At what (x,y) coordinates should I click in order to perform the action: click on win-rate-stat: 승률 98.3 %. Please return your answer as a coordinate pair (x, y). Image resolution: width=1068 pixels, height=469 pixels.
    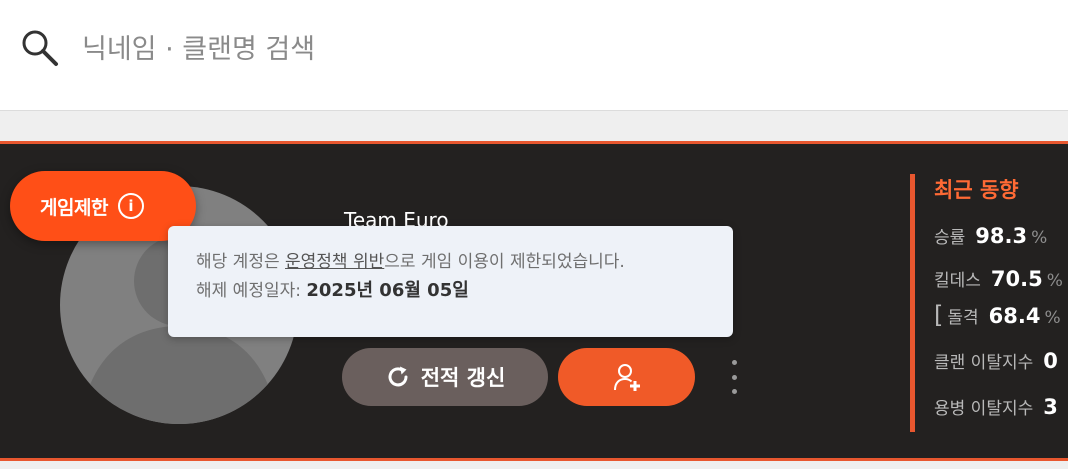
    Looking at the image, I should click on (991, 236).